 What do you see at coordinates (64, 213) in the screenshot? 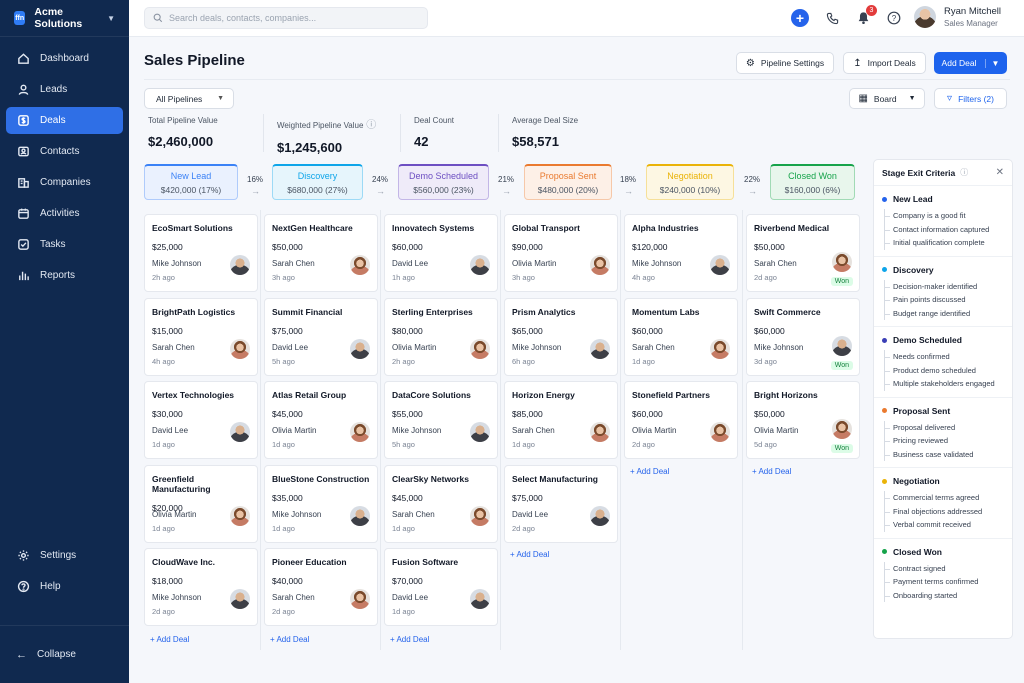
I see `sidebar-item-activities: Activities` at bounding box center [64, 213].